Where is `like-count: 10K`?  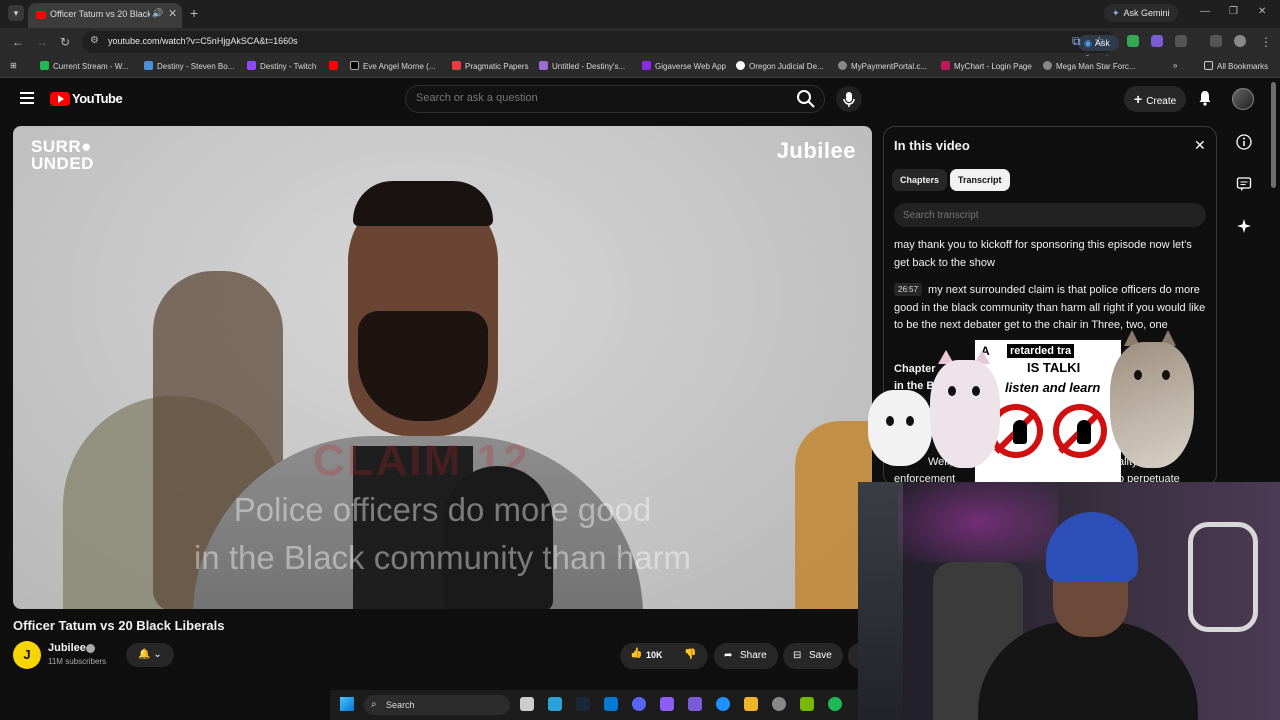 like-count: 10K is located at coordinates (654, 655).